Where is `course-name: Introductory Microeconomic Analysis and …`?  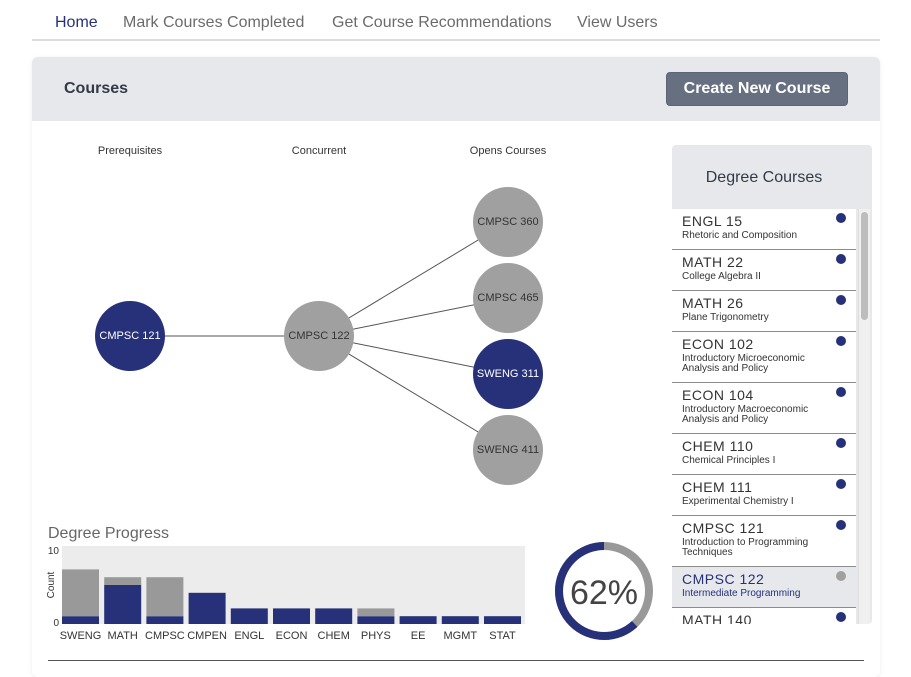 course-name: Introductory Microeconomic Analysis and … is located at coordinates (743, 363).